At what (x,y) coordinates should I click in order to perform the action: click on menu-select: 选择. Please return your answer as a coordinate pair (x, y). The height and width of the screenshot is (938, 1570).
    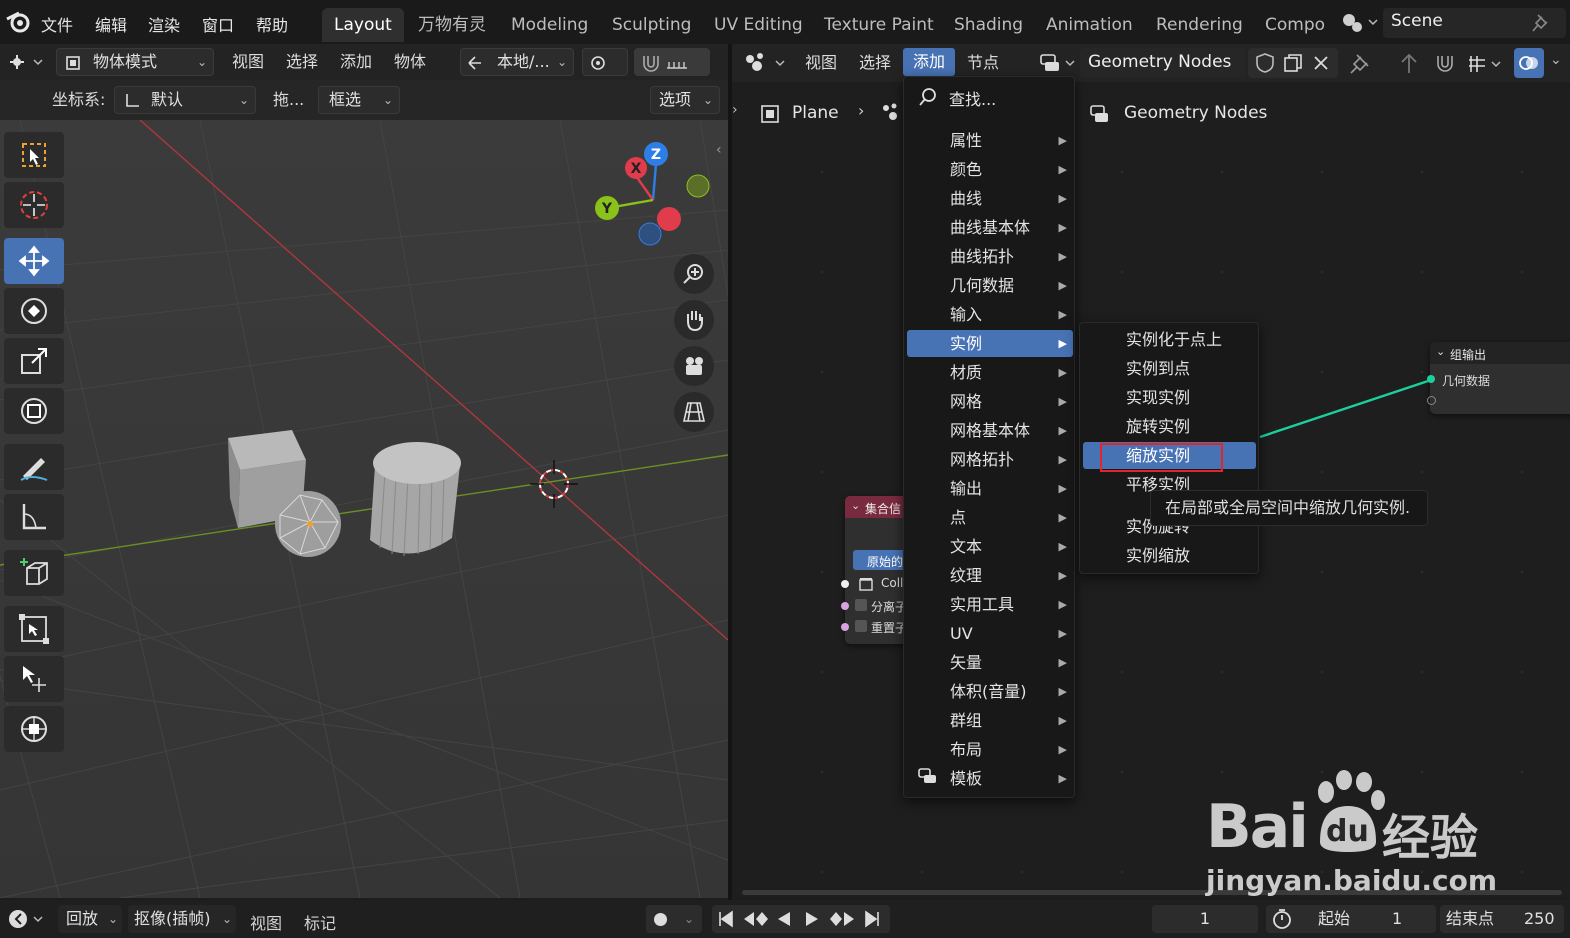
    Looking at the image, I should click on (302, 62).